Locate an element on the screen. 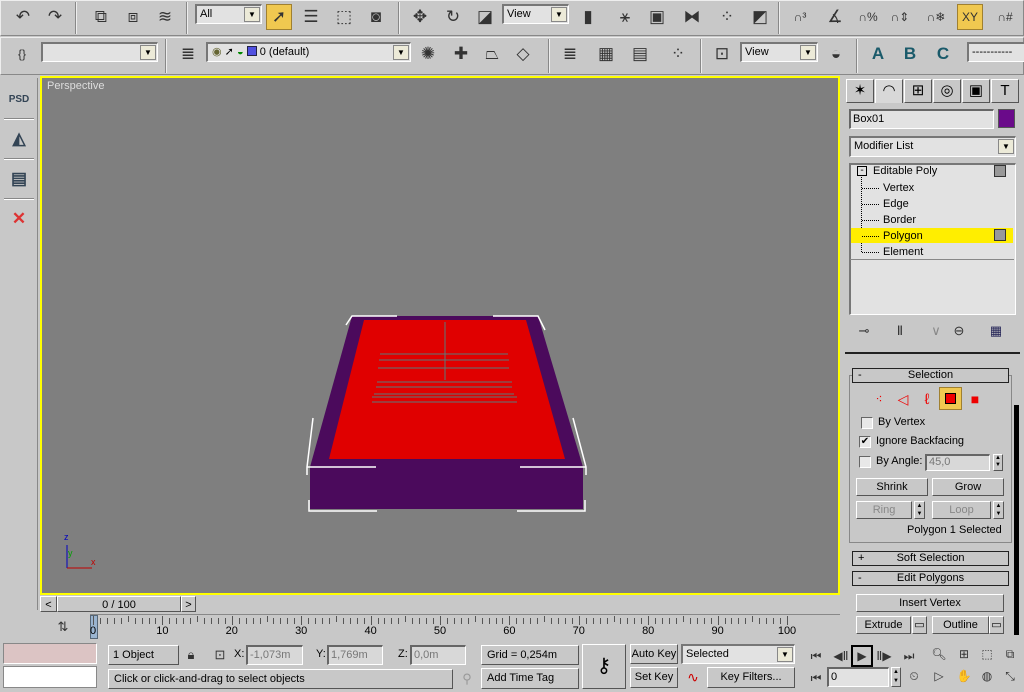 The height and width of the screenshot is (692, 1024). layer-manager-icon: ≣ is located at coordinates (570, 54).